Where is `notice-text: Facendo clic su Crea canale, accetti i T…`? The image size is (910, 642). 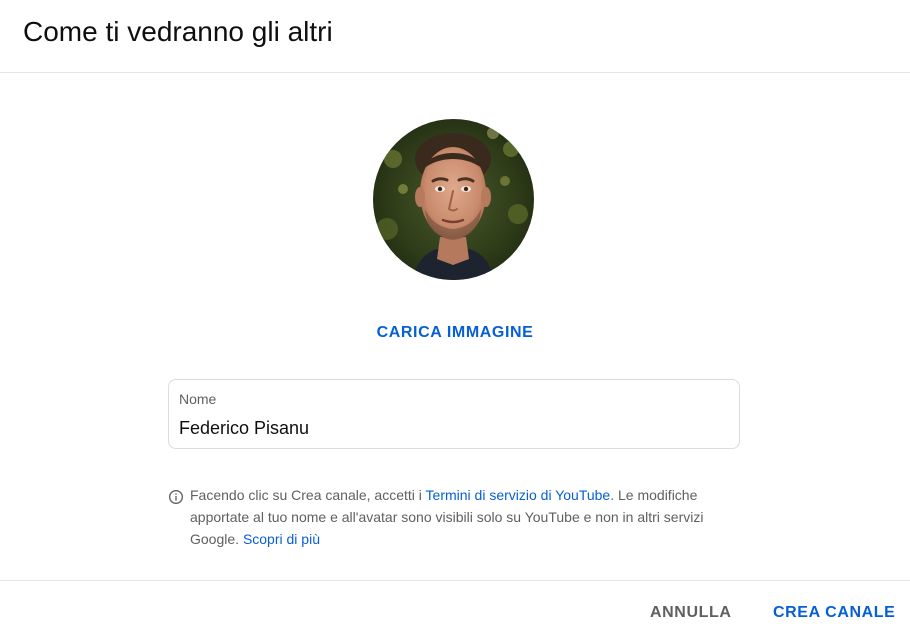
notice-text: Facendo clic su Crea canale, accetti i T… is located at coordinates (459, 517).